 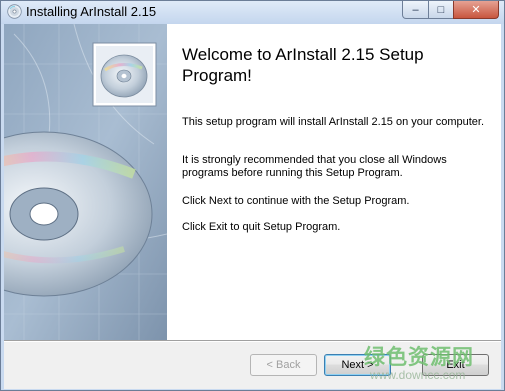 I want to click on minimize-button: –, so click(x=415, y=10).